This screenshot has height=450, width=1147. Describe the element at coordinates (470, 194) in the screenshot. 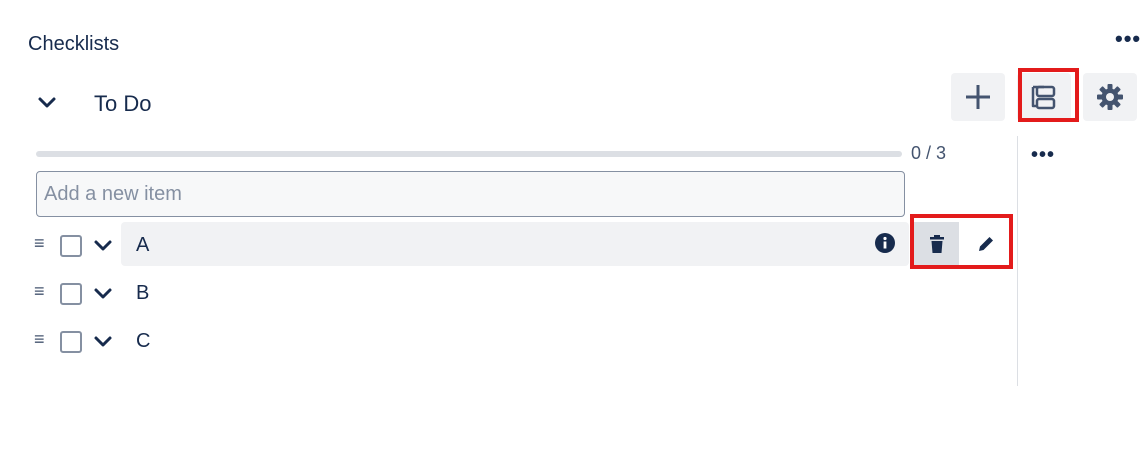

I see `new-item-input` at that location.